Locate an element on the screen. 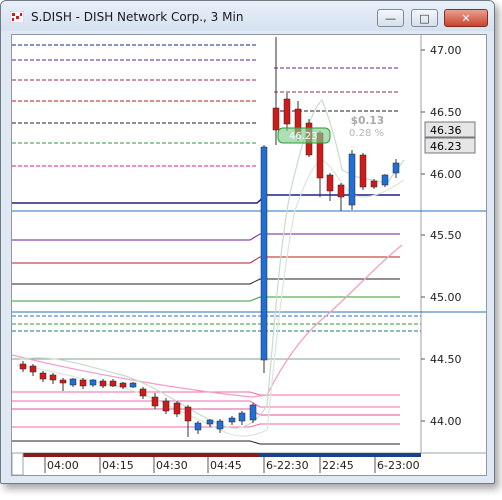 The width and height of the screenshot is (502, 500). level-lines-right is located at coordinates (337, 89).